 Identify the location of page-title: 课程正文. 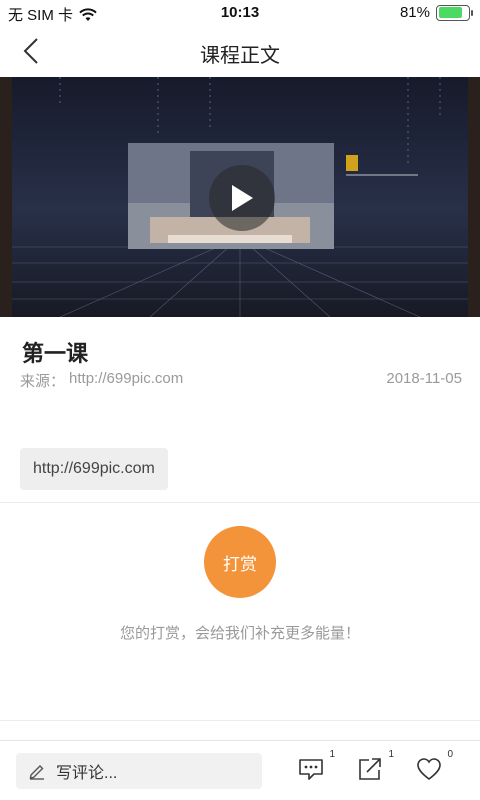
(240, 56).